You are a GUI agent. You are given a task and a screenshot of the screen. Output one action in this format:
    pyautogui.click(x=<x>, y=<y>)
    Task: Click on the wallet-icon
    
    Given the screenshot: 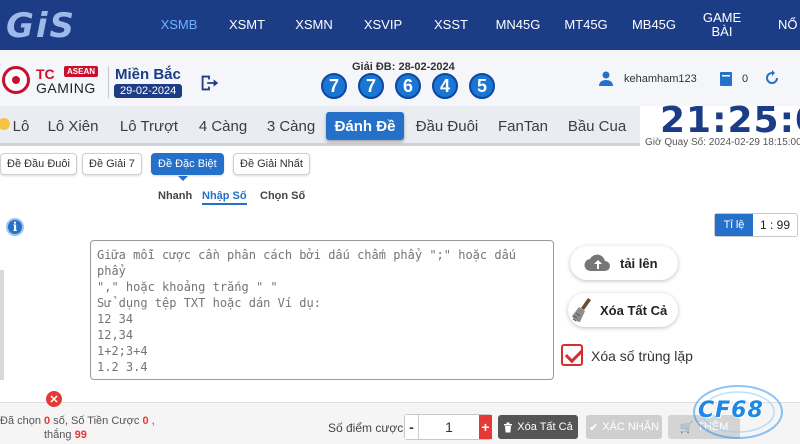 What is the action you would take?
    pyautogui.click(x=726, y=79)
    